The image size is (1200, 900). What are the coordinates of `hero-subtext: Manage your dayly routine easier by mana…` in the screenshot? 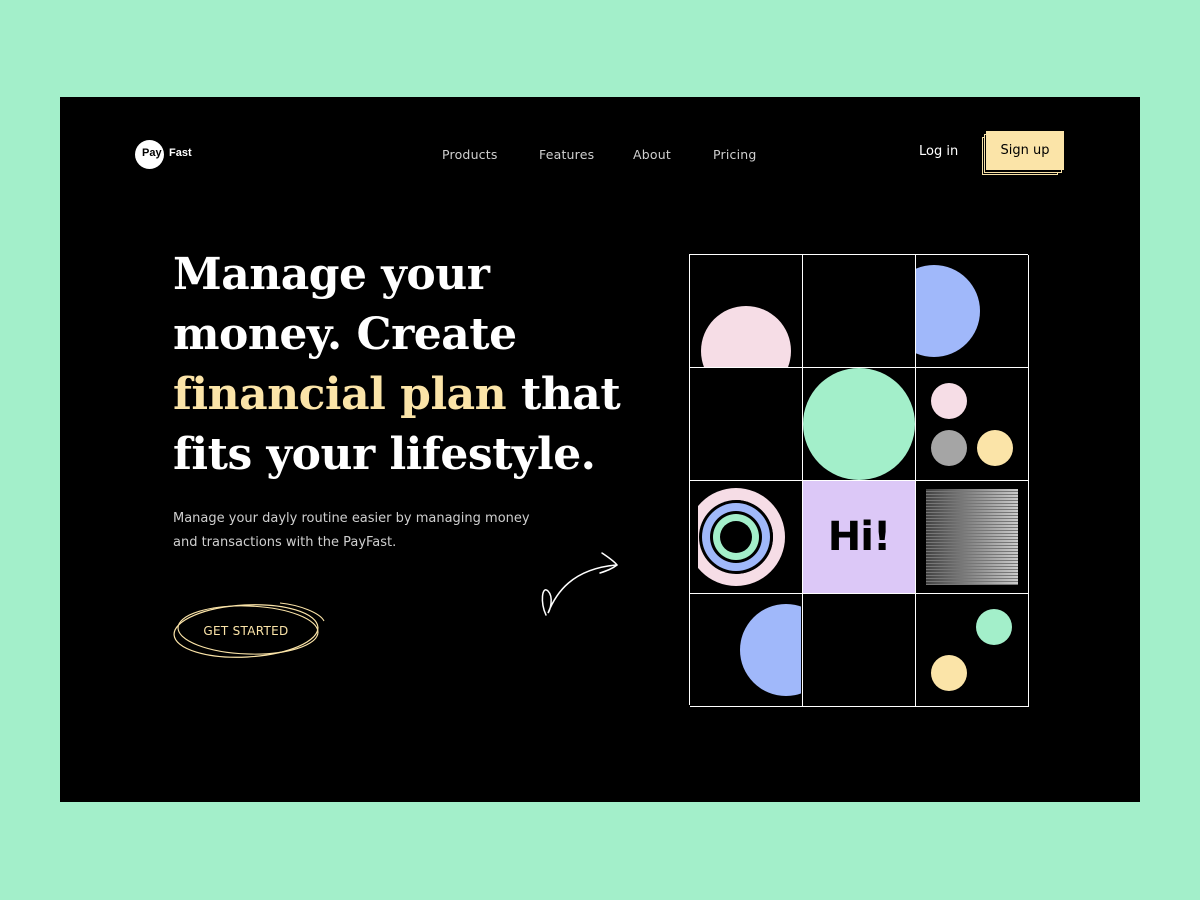 It's located at (351, 530).